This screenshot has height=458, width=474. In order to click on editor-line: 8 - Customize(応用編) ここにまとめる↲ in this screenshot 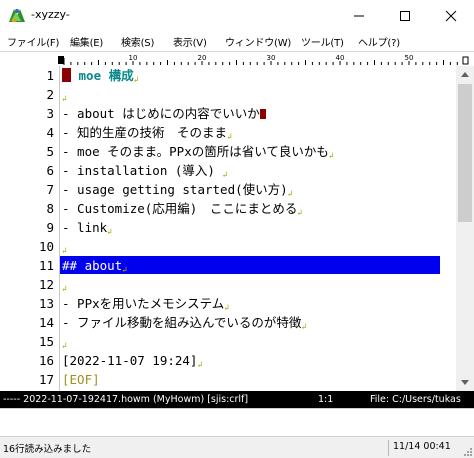, I will do `click(228, 209)`.